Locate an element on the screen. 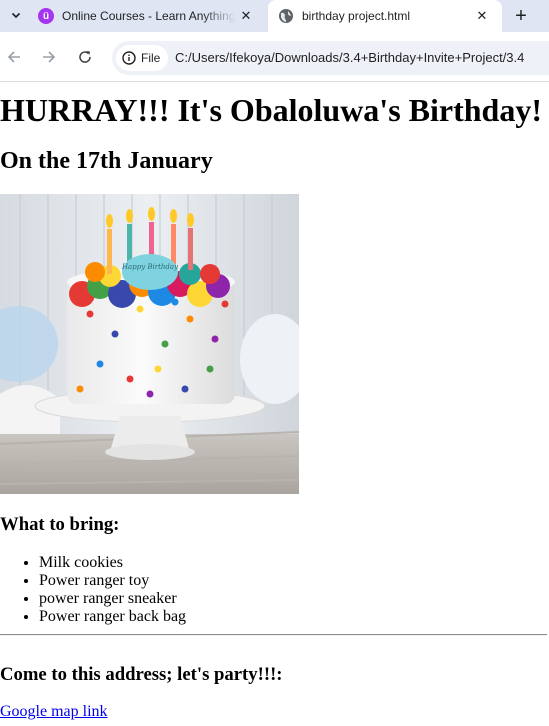  back-button is located at coordinates (14, 57).